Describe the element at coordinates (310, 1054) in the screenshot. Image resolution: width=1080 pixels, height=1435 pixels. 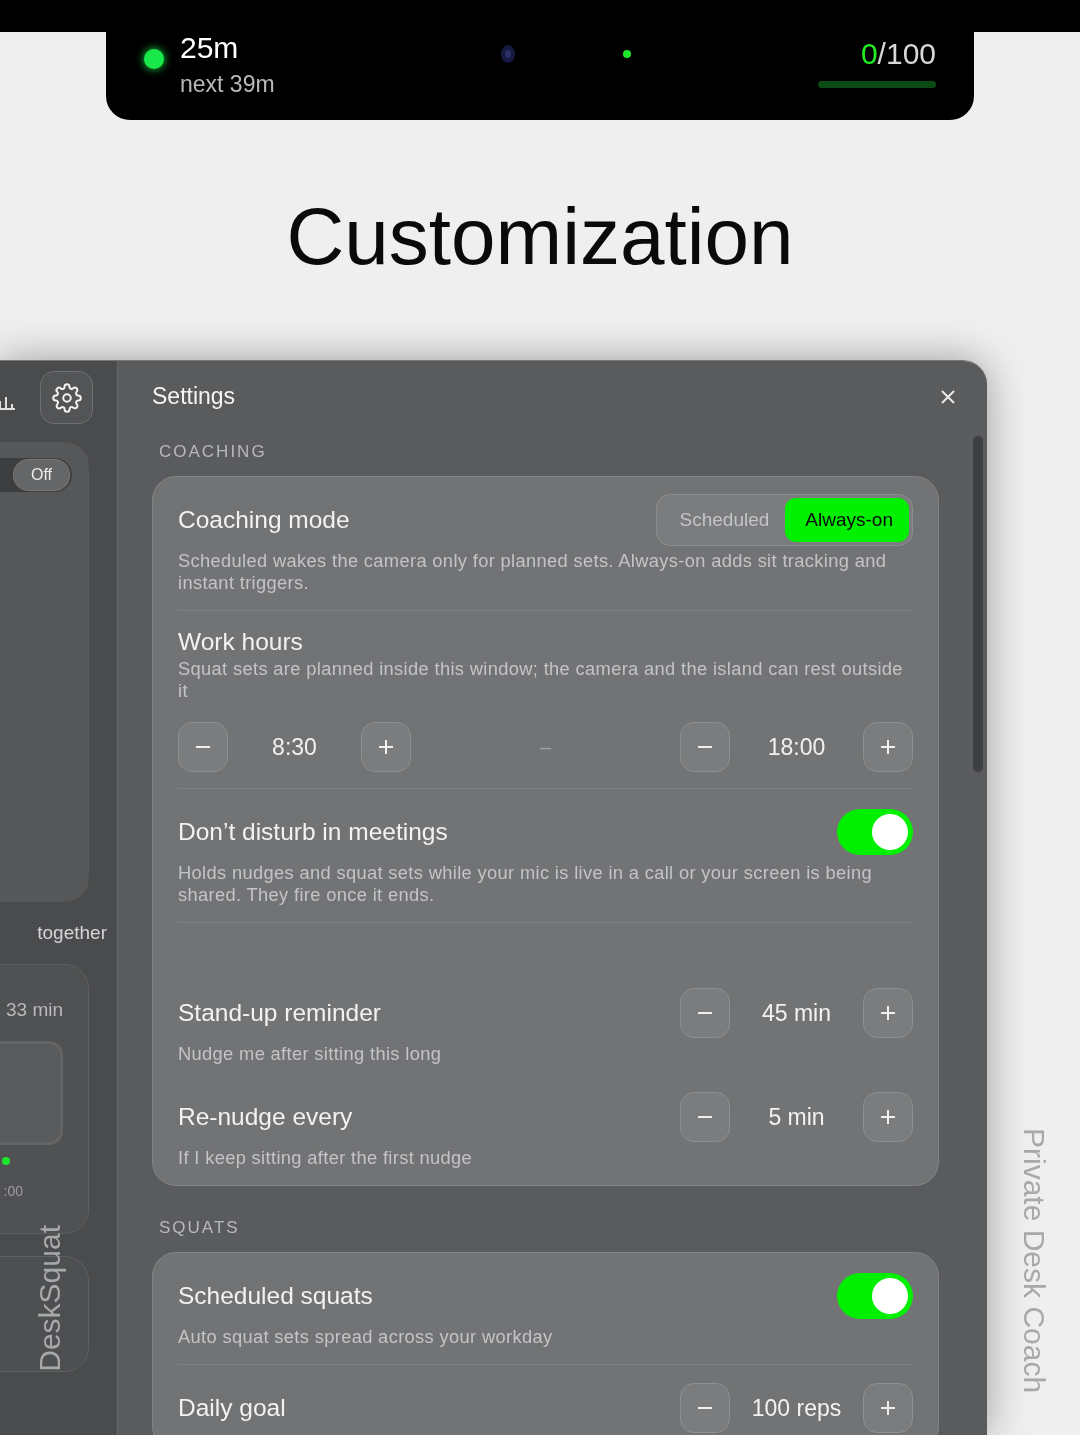
I see `setting-description: Nudge me after sitting this long` at that location.